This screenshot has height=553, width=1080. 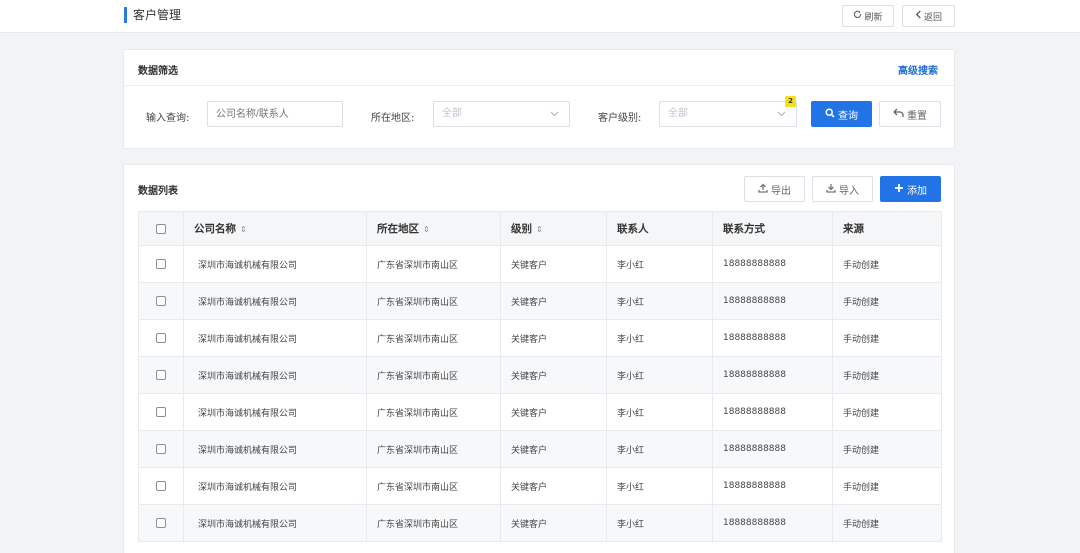 I want to click on search-input, so click(x=275, y=114).